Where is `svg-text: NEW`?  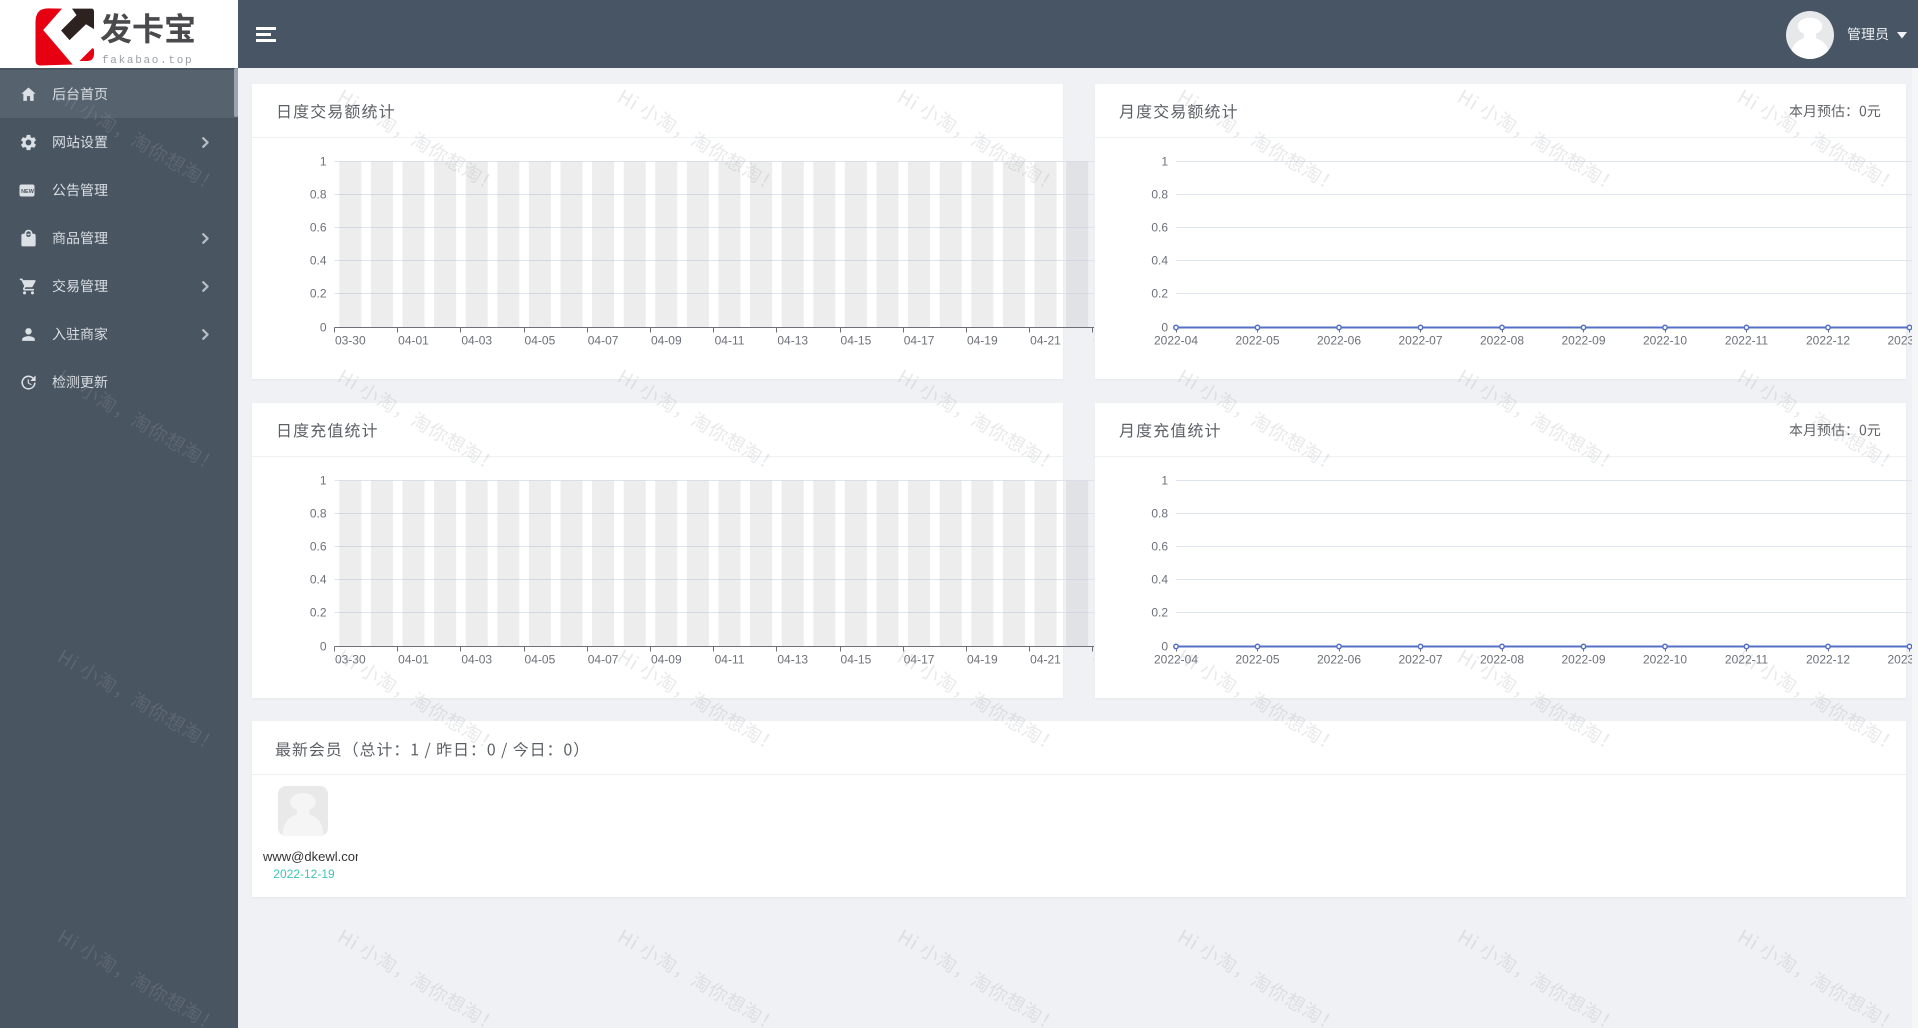
svg-text: NEW is located at coordinates (28, 192).